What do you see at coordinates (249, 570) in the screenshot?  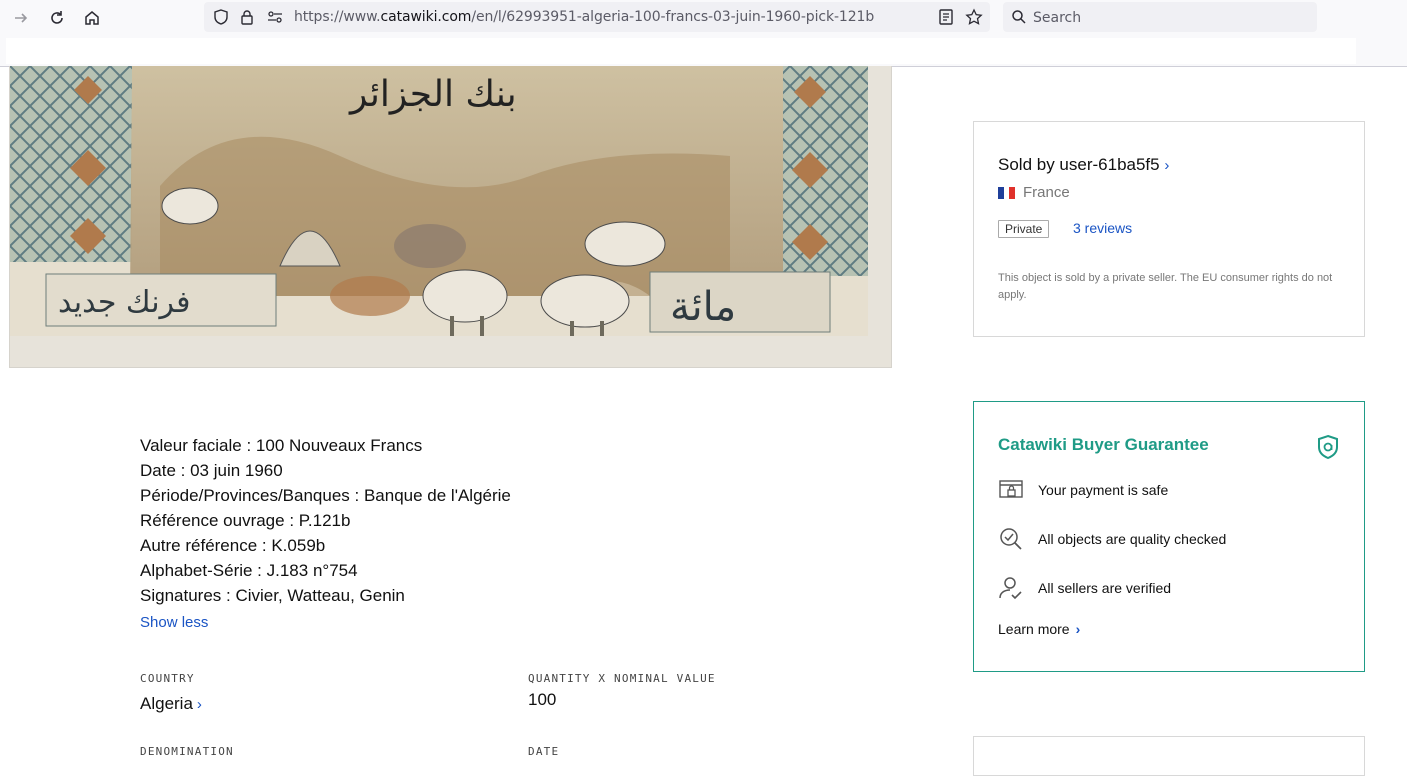 I see `description-line: Alphabet-Série : J.183 n°754` at bounding box center [249, 570].